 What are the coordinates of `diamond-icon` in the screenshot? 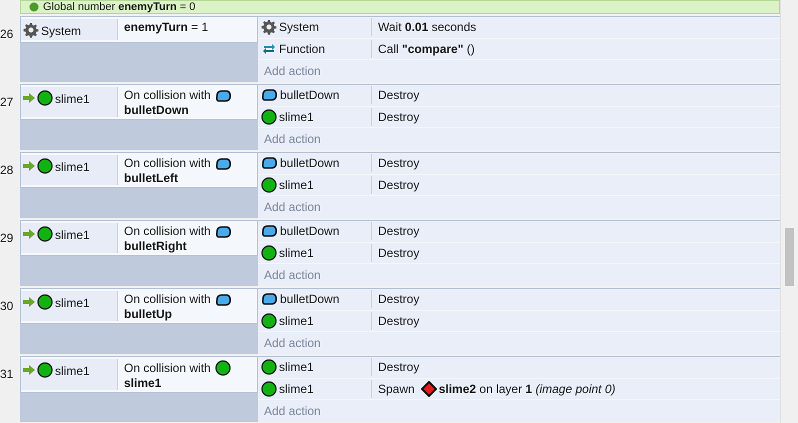 It's located at (428, 389).